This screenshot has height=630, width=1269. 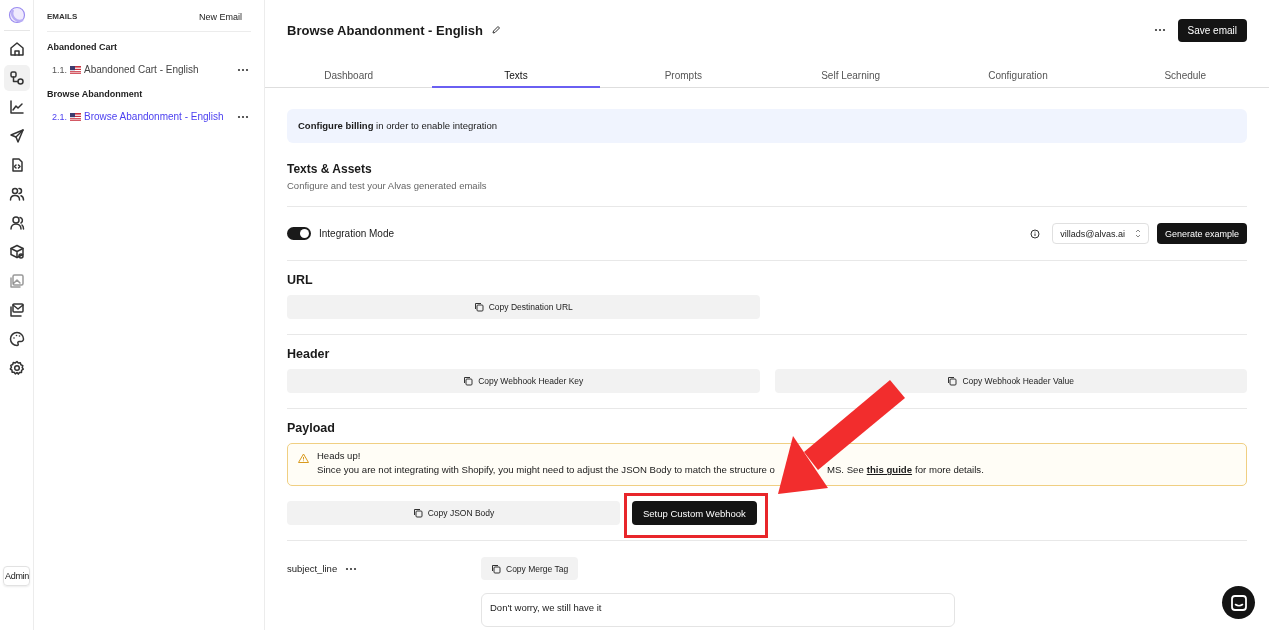 What do you see at coordinates (16, 49) in the screenshot?
I see `home-icon` at bounding box center [16, 49].